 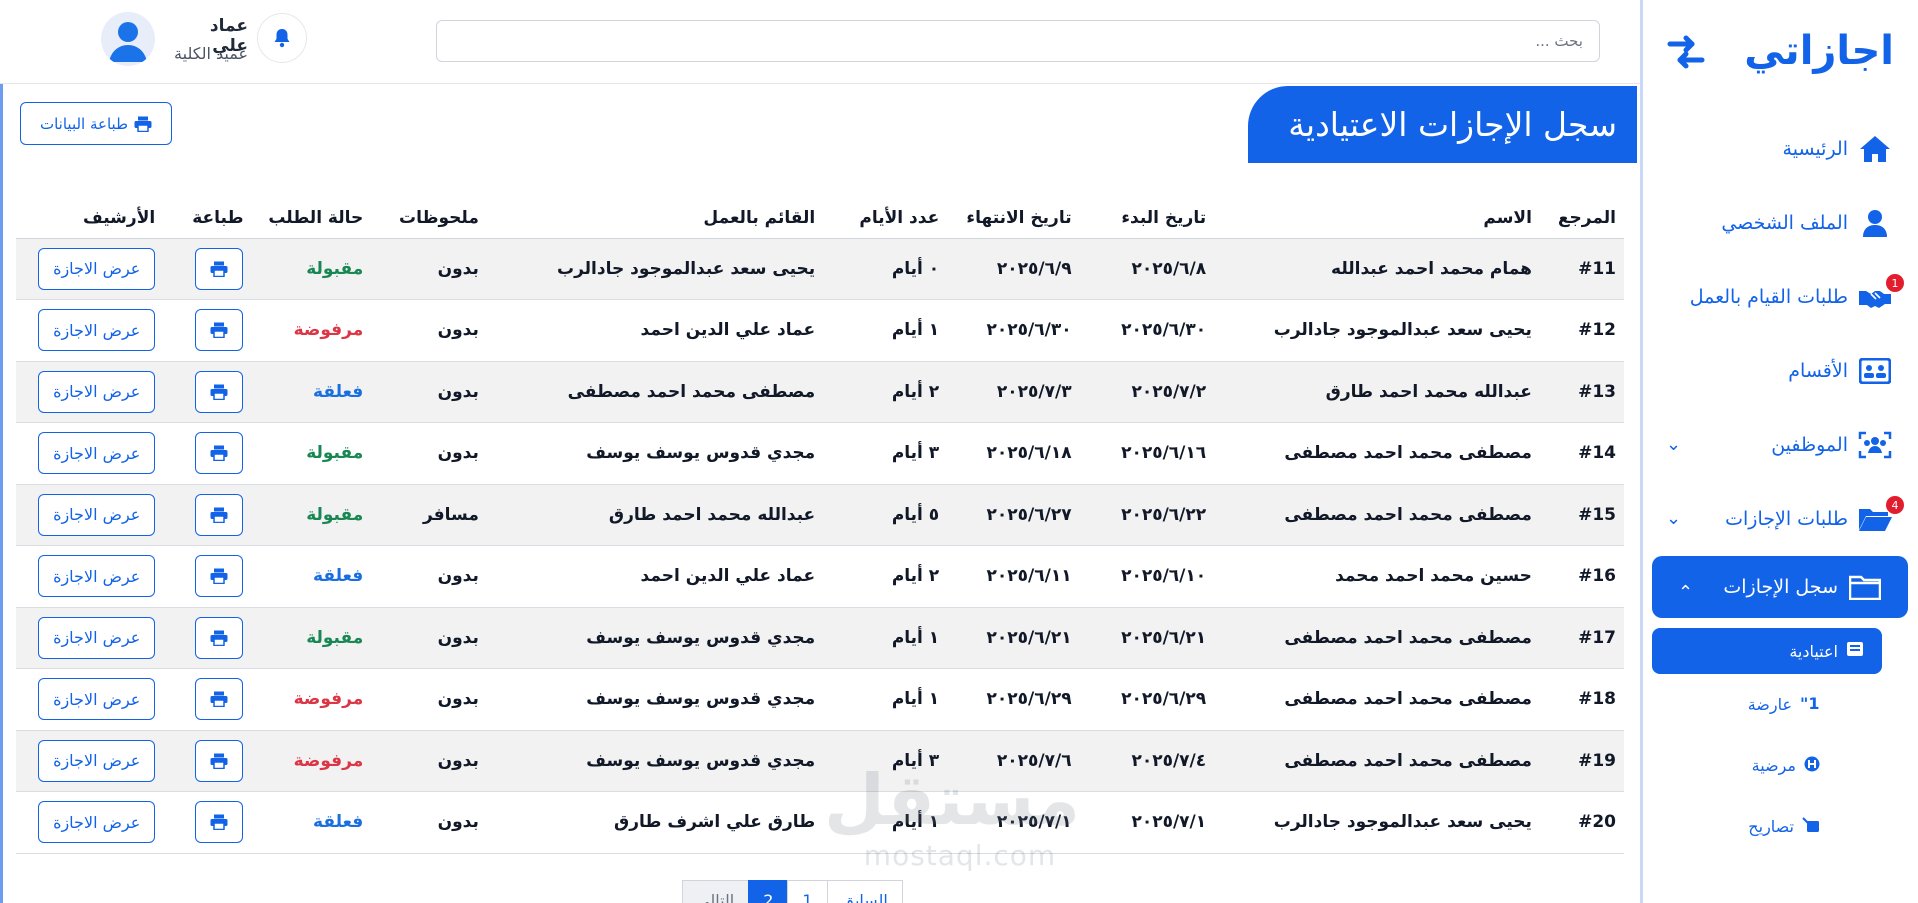 What do you see at coordinates (1013, 269) in the screenshot?
I see `cell-end-date: ٢٠٢٥/٦/٩` at bounding box center [1013, 269].